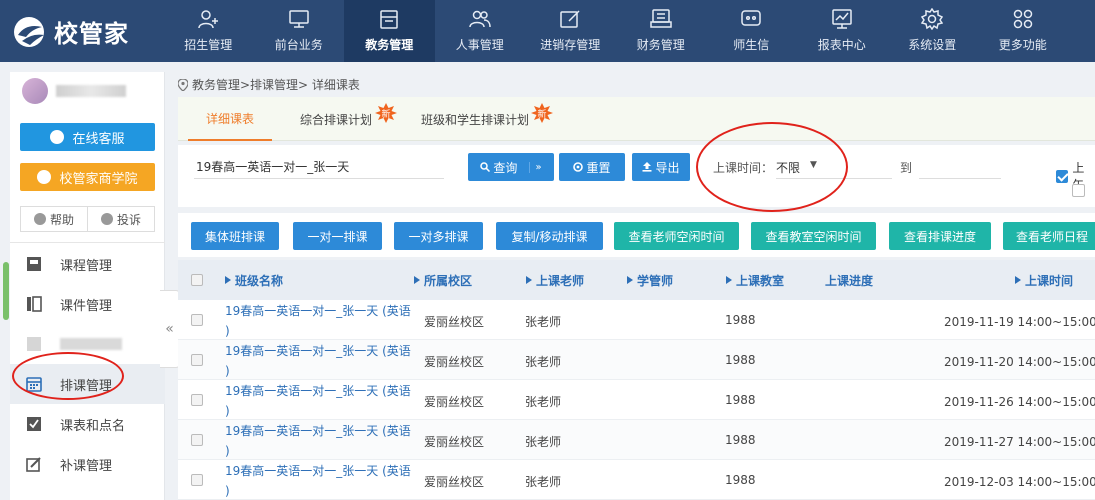 The height and width of the screenshot is (500, 1095). Describe the element at coordinates (254, 280) in the screenshot. I see `column-header-0: 班级名称` at that location.